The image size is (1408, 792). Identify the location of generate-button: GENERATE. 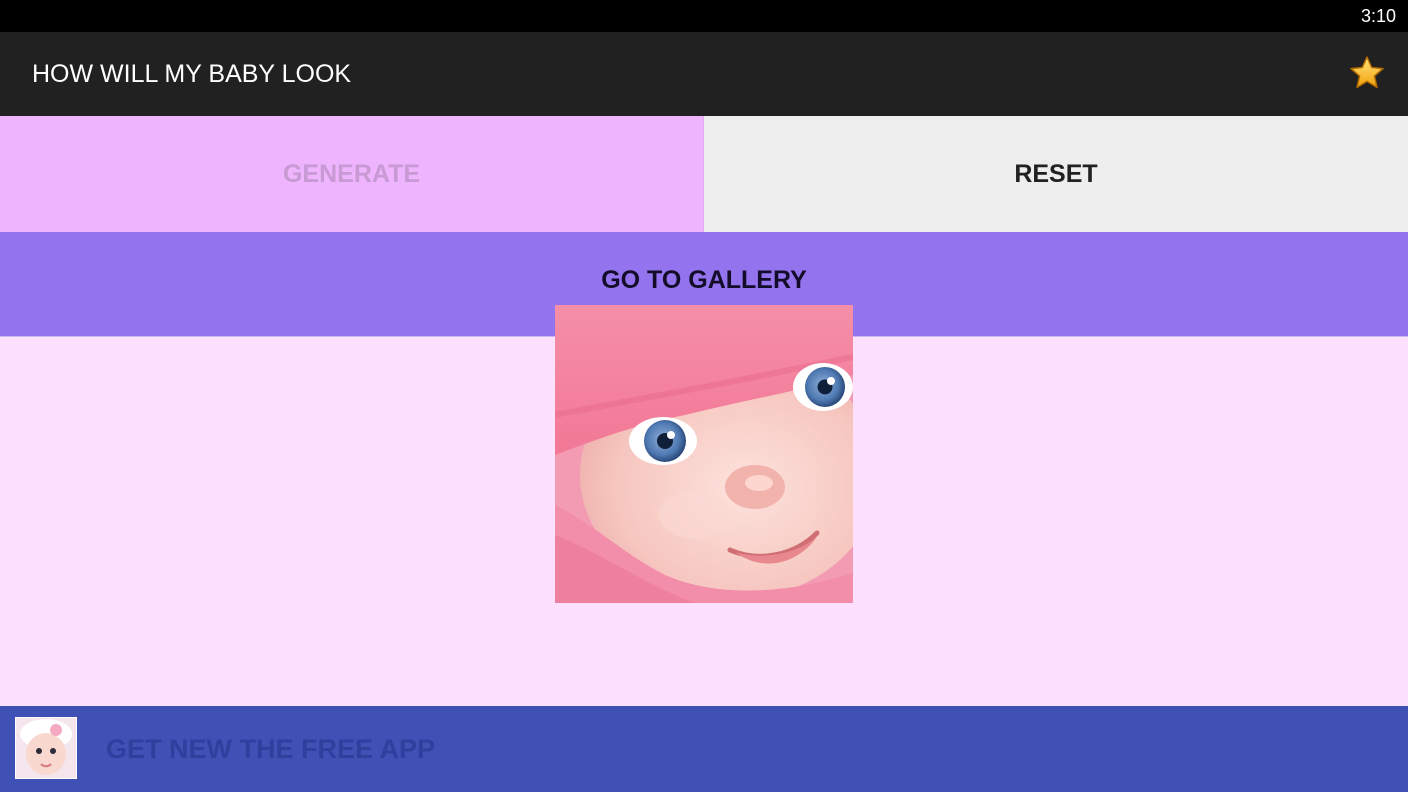
(352, 174).